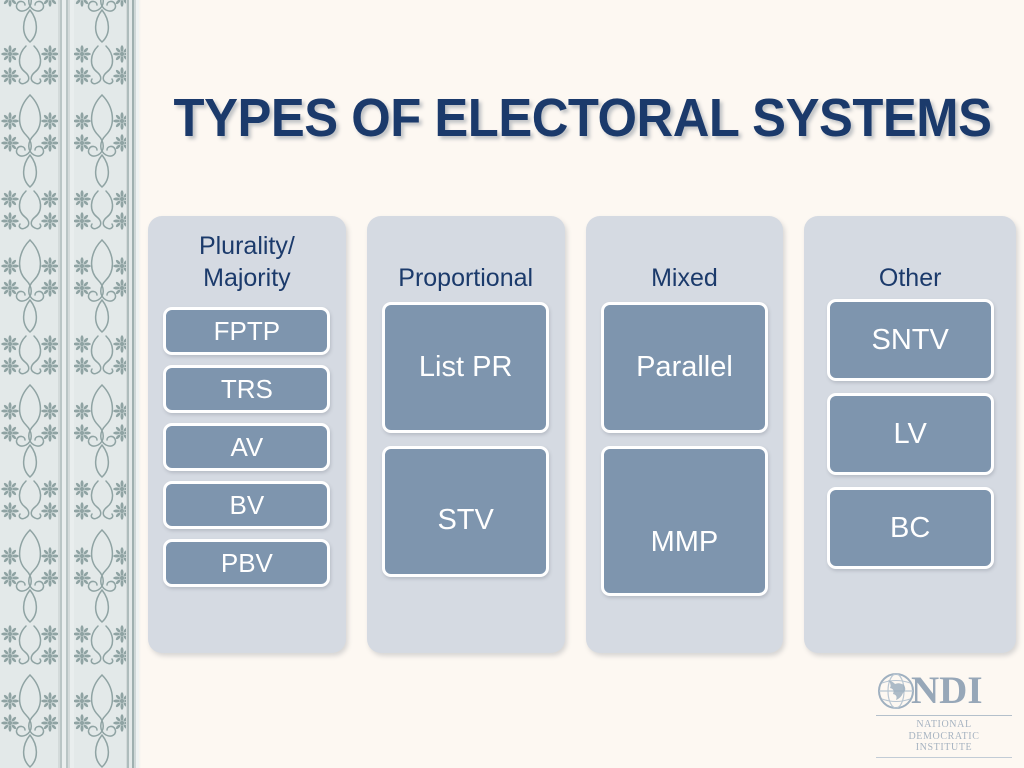 This screenshot has height=768, width=1024. I want to click on category-column-plurality-majority: Plurality/ Majority FPTP TRS AV BV PBV, so click(247, 434).